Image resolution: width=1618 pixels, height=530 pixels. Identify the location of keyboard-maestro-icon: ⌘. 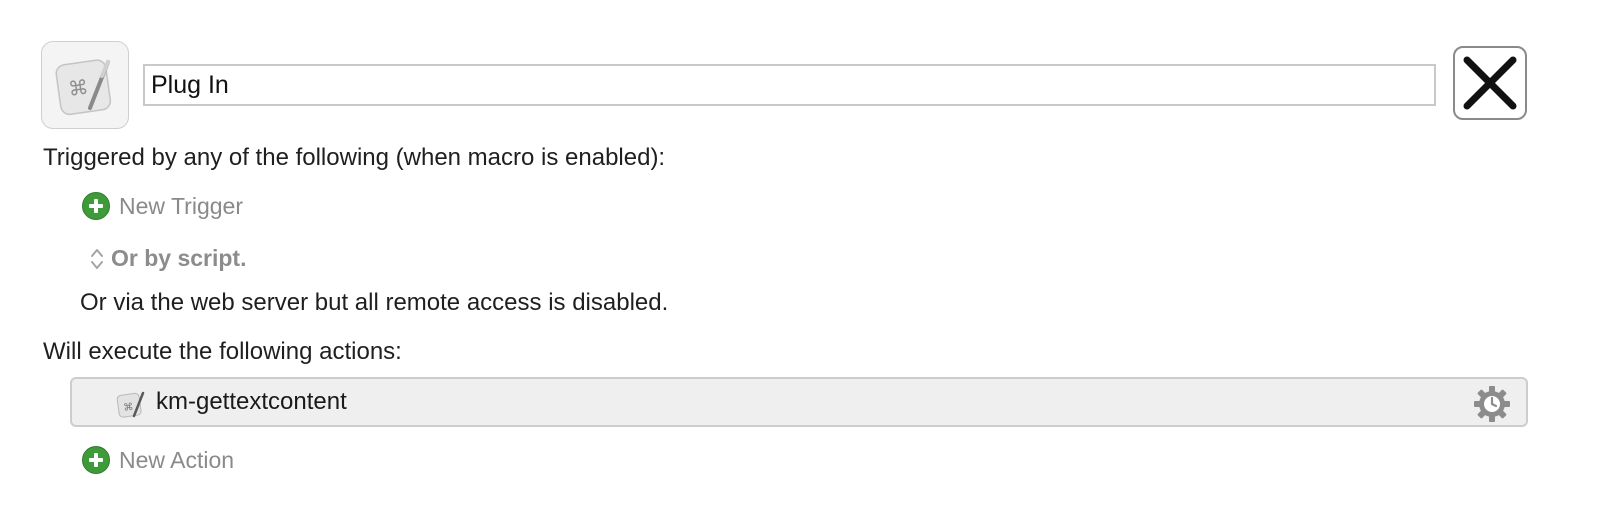
(130, 404).